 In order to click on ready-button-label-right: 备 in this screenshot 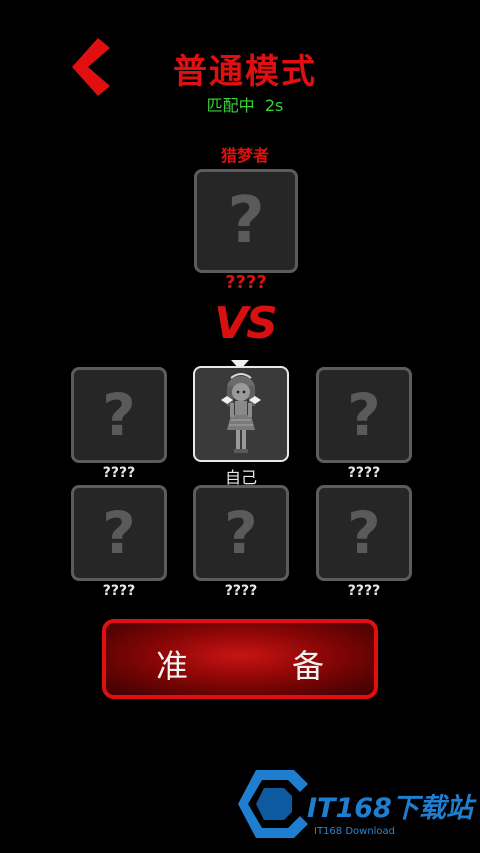, I will do `click(308, 666)`.